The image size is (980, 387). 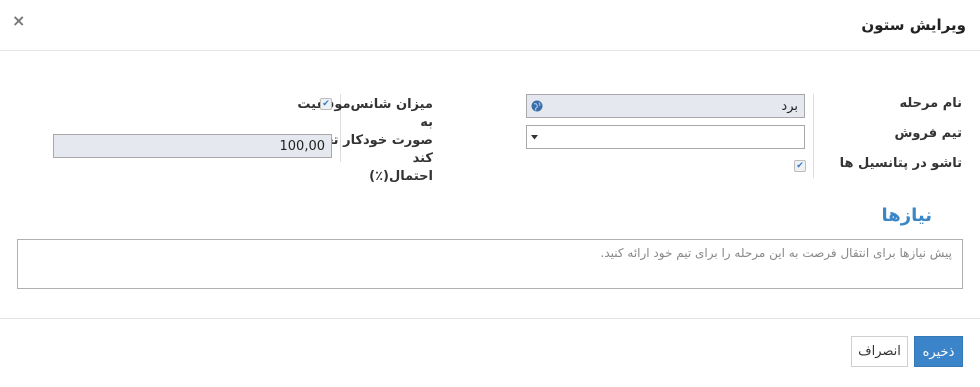 I want to click on globe-icon, so click(x=537, y=106).